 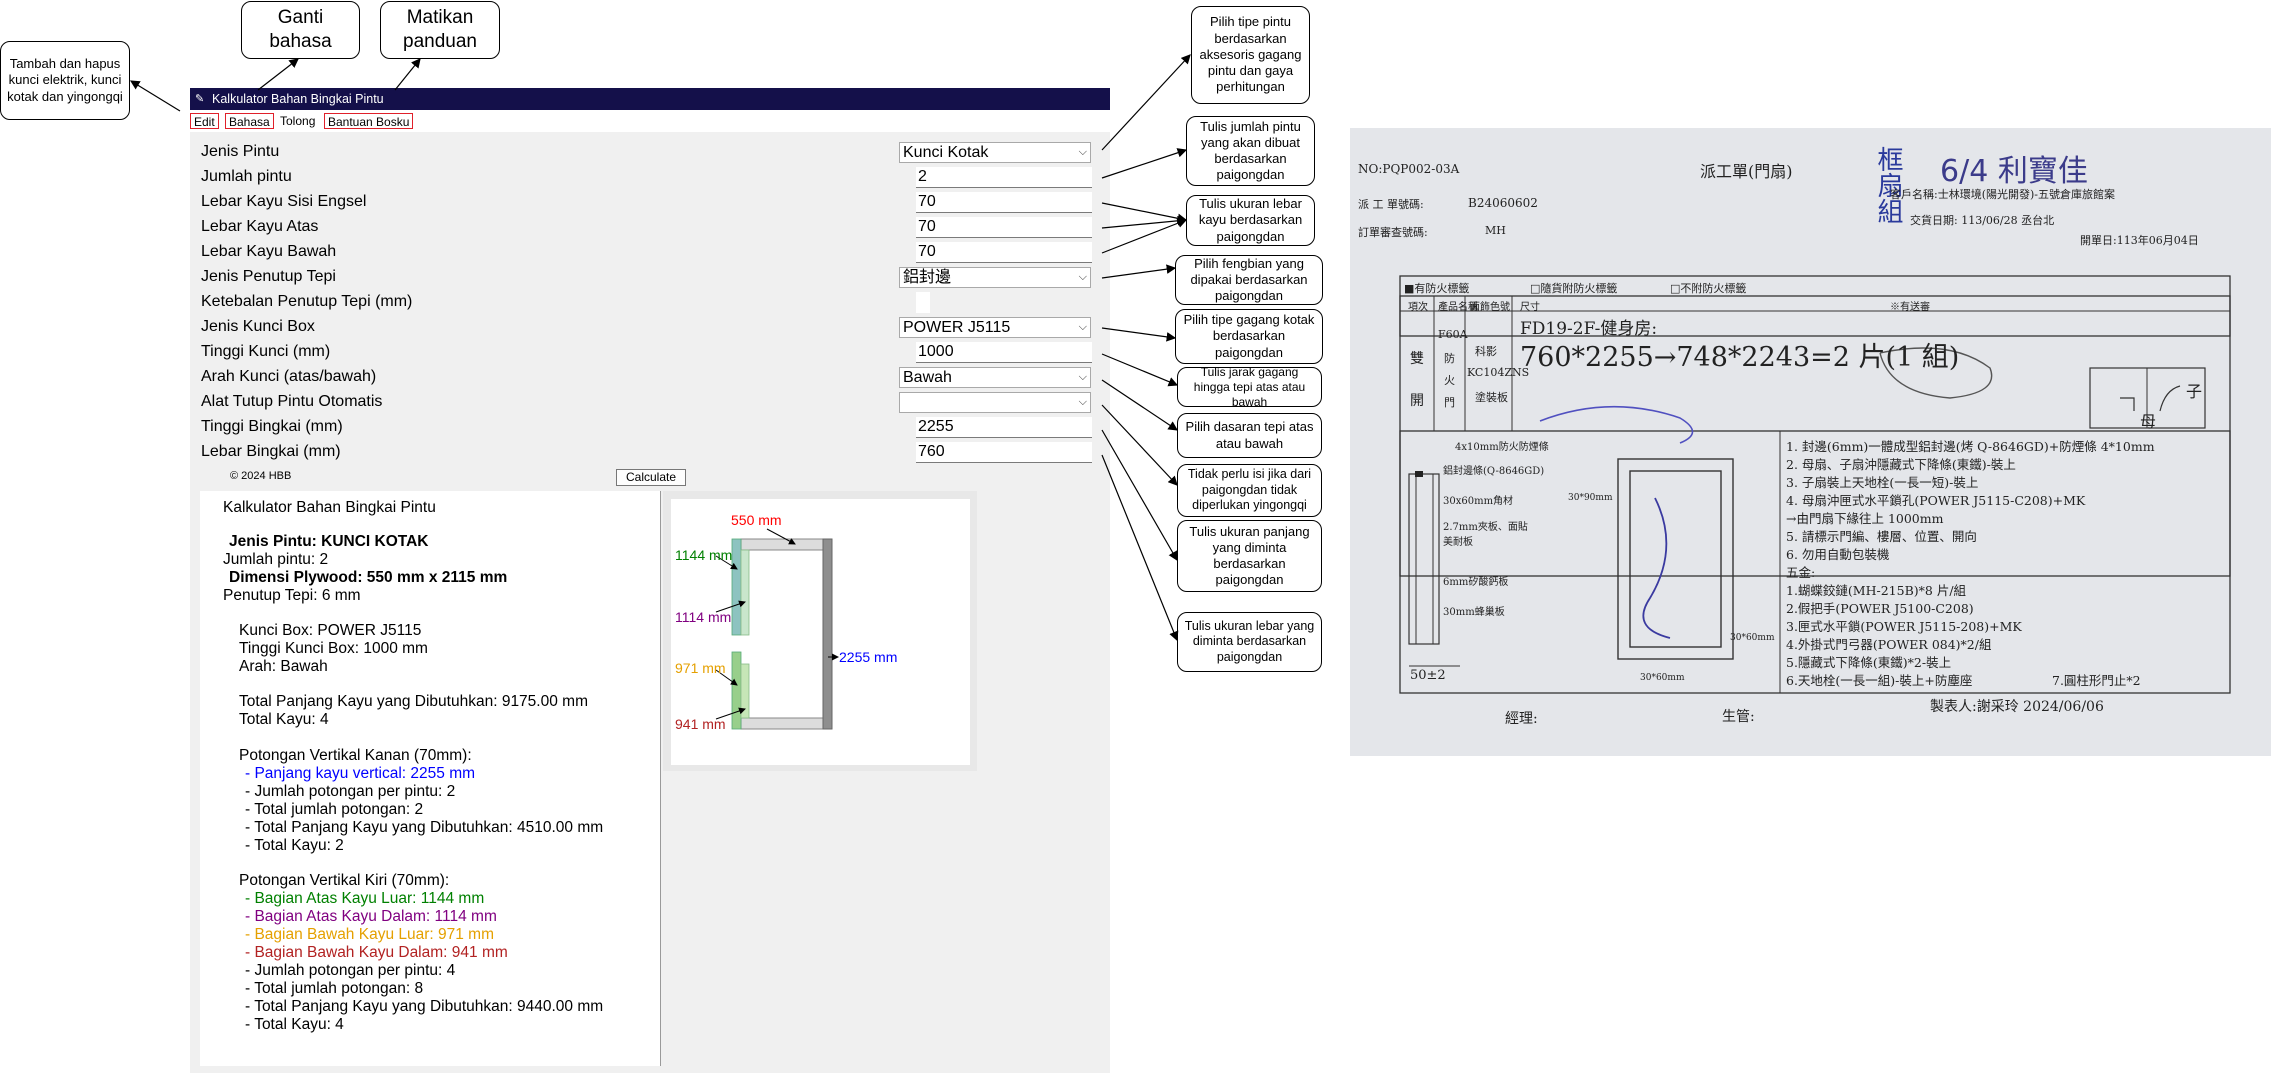 What do you see at coordinates (300, 30) in the screenshot?
I see `callout-change-language: Ganti bahasa` at bounding box center [300, 30].